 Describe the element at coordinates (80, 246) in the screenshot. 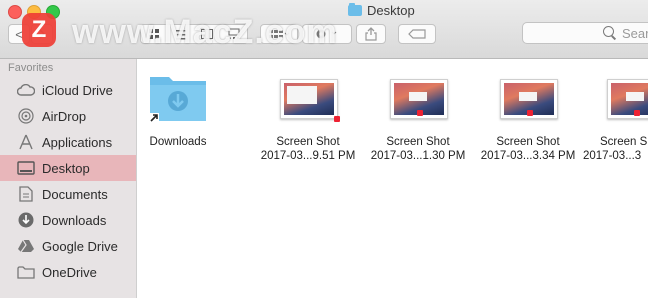

I see `sidebar-item-label: Google Drive` at that location.